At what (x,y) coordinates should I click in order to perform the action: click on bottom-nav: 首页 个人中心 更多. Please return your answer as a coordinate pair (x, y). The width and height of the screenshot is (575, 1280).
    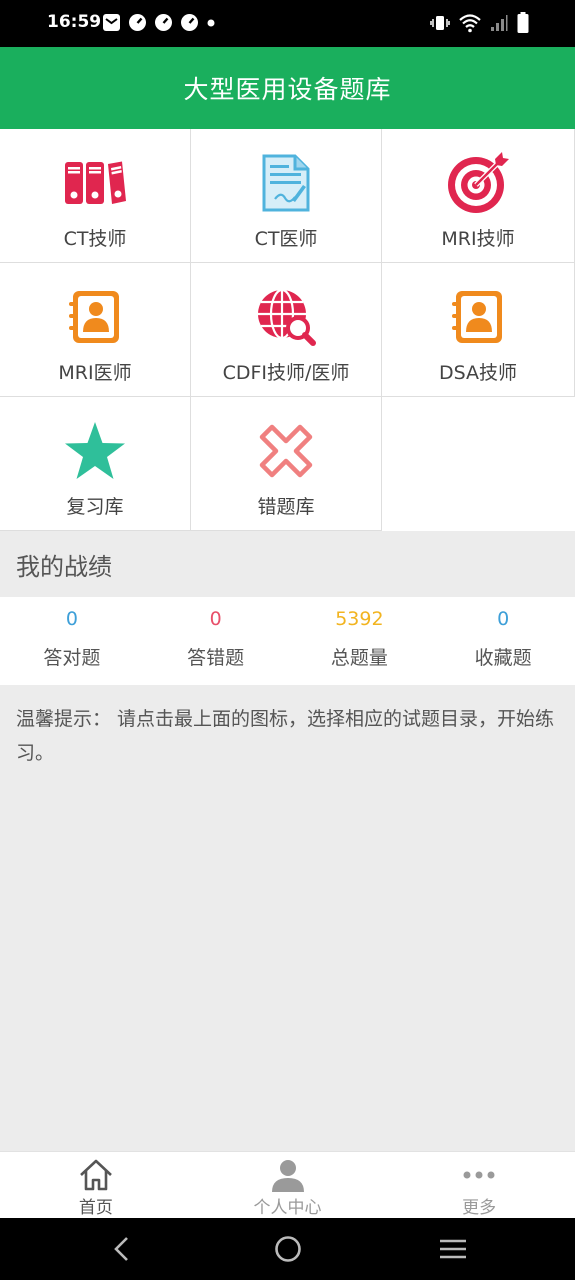
    Looking at the image, I should click on (287, 1184).